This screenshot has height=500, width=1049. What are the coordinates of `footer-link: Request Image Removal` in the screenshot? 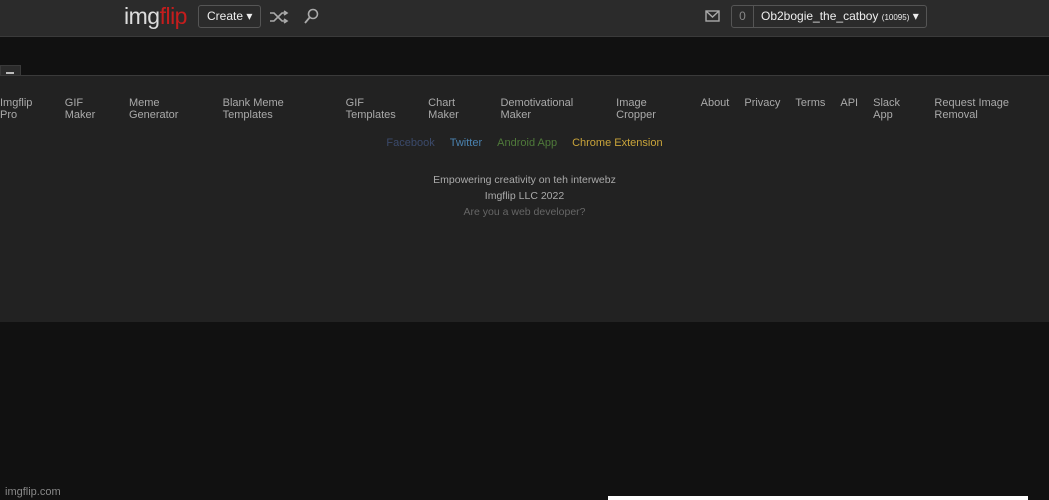 It's located at (991, 109).